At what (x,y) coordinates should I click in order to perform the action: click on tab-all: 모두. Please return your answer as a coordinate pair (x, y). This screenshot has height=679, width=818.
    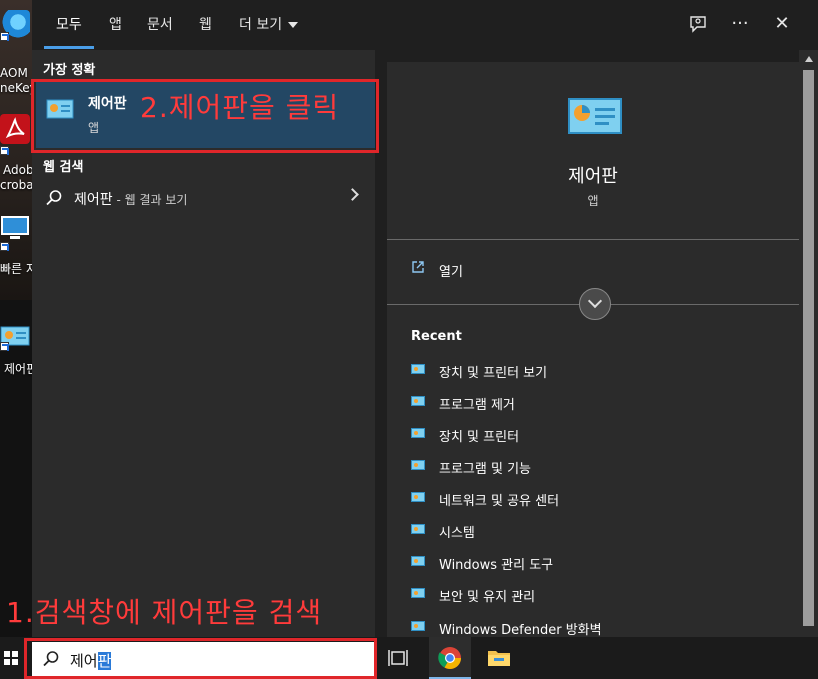
    Looking at the image, I should click on (69, 24).